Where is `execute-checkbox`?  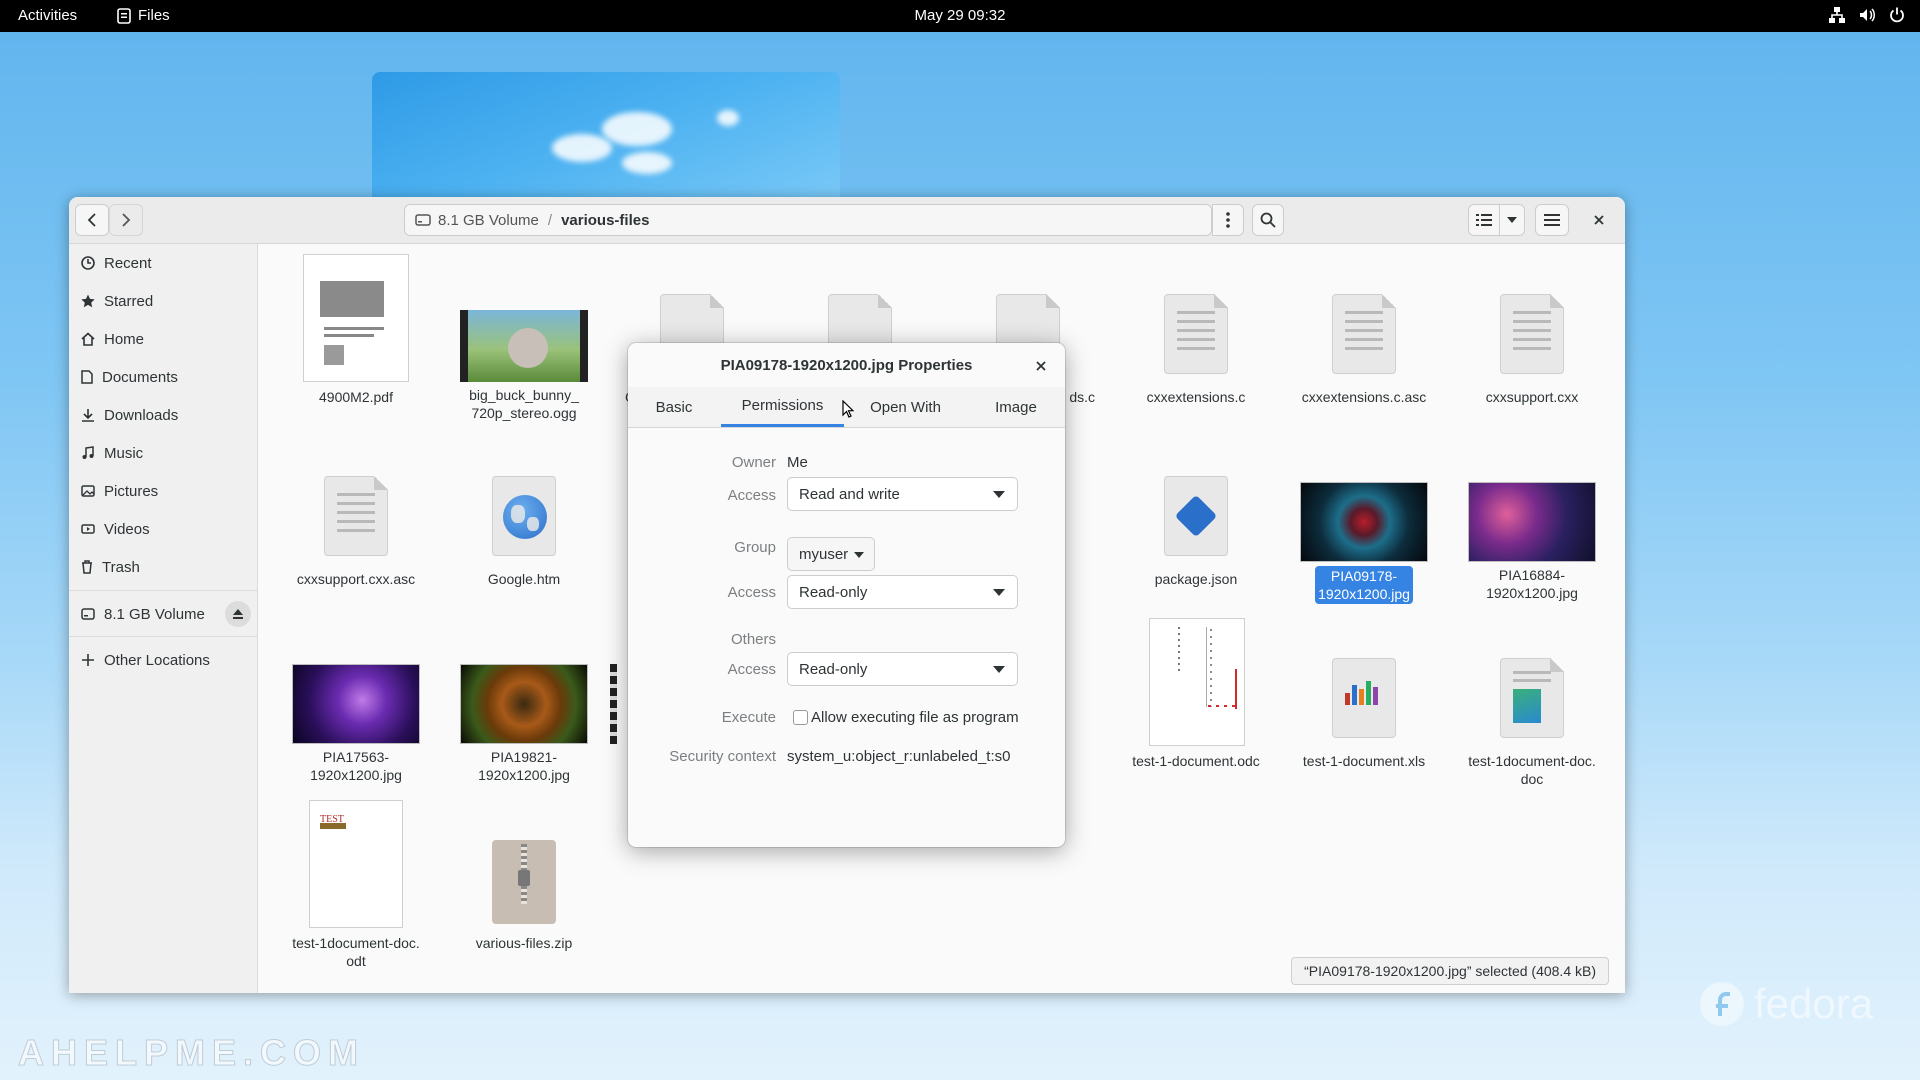 execute-checkbox is located at coordinates (800, 717).